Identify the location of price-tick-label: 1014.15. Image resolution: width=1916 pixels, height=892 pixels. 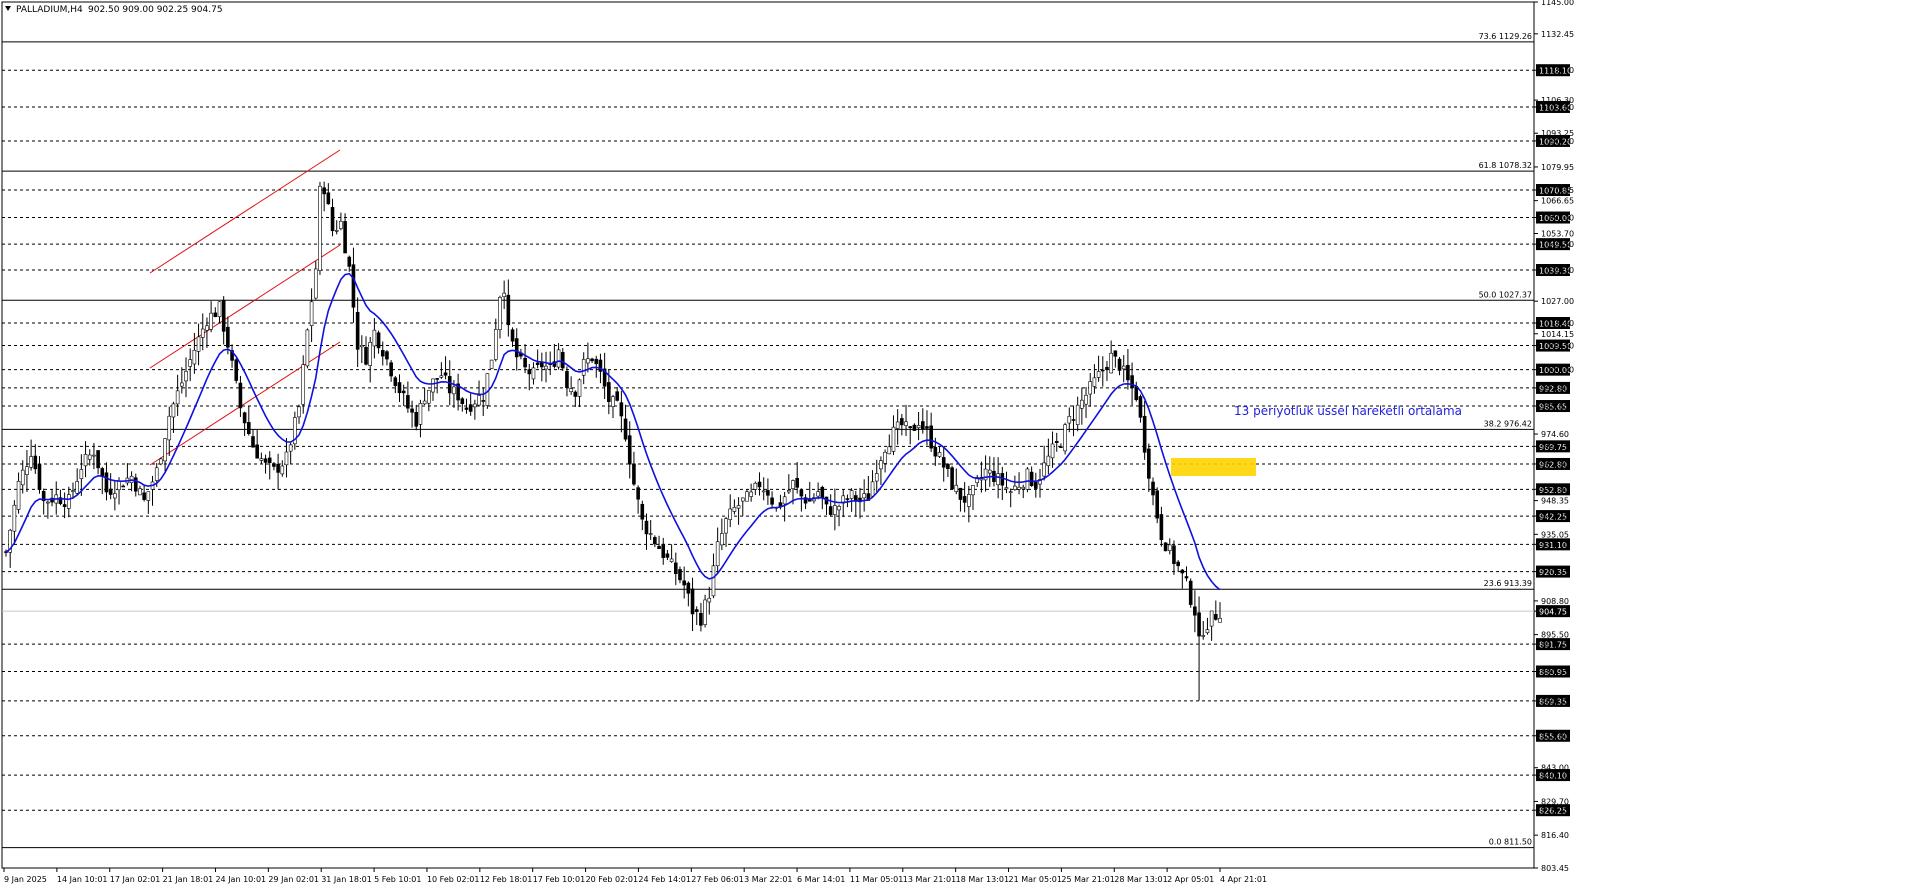
(1557, 334).